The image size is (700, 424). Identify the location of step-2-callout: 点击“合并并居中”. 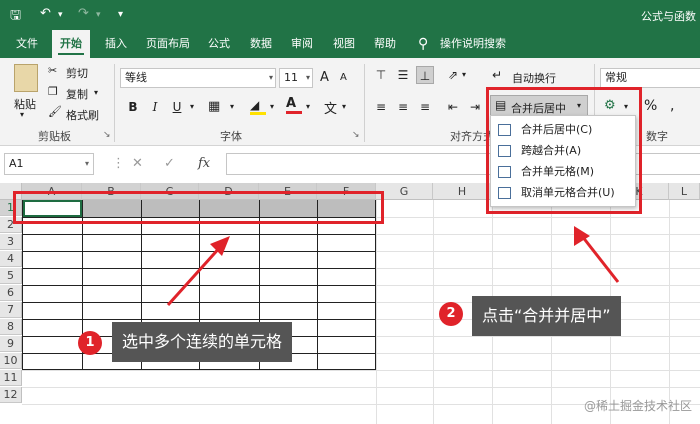
(546, 316).